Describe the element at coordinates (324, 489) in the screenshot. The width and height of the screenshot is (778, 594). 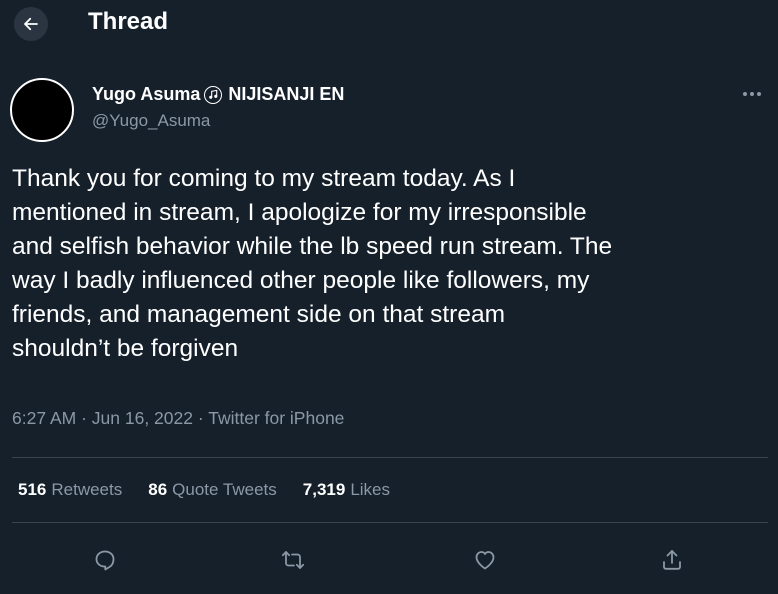
I see `likes-count: 7,319` at that location.